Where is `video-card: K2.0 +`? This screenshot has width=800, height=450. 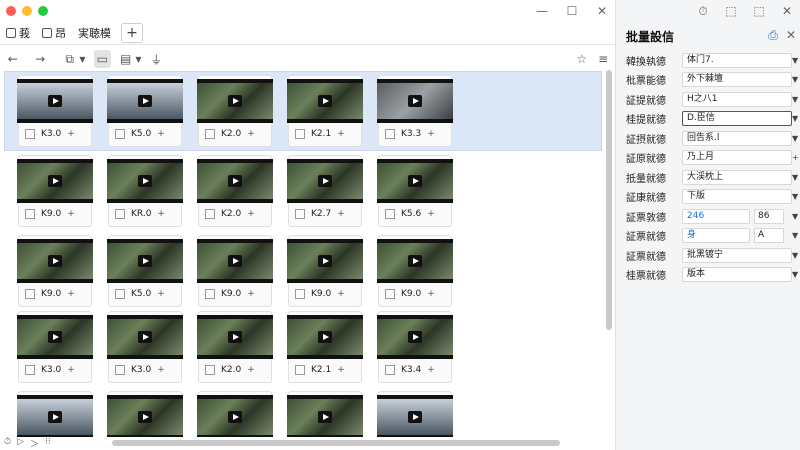 video-card: K2.0 + is located at coordinates (235, 191).